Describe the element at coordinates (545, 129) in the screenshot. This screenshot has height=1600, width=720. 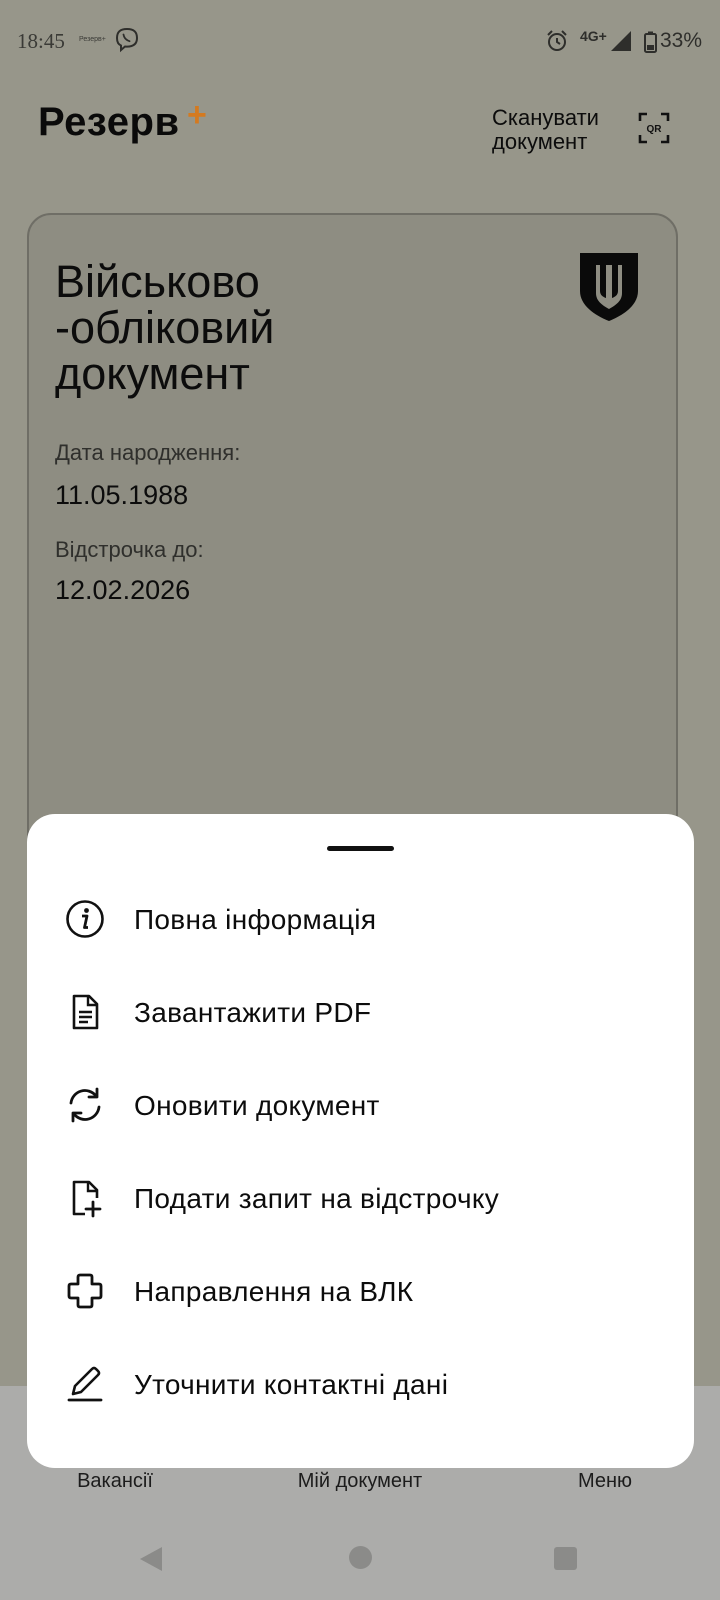
I see `scan-document-label: Сканувати документ` at that location.